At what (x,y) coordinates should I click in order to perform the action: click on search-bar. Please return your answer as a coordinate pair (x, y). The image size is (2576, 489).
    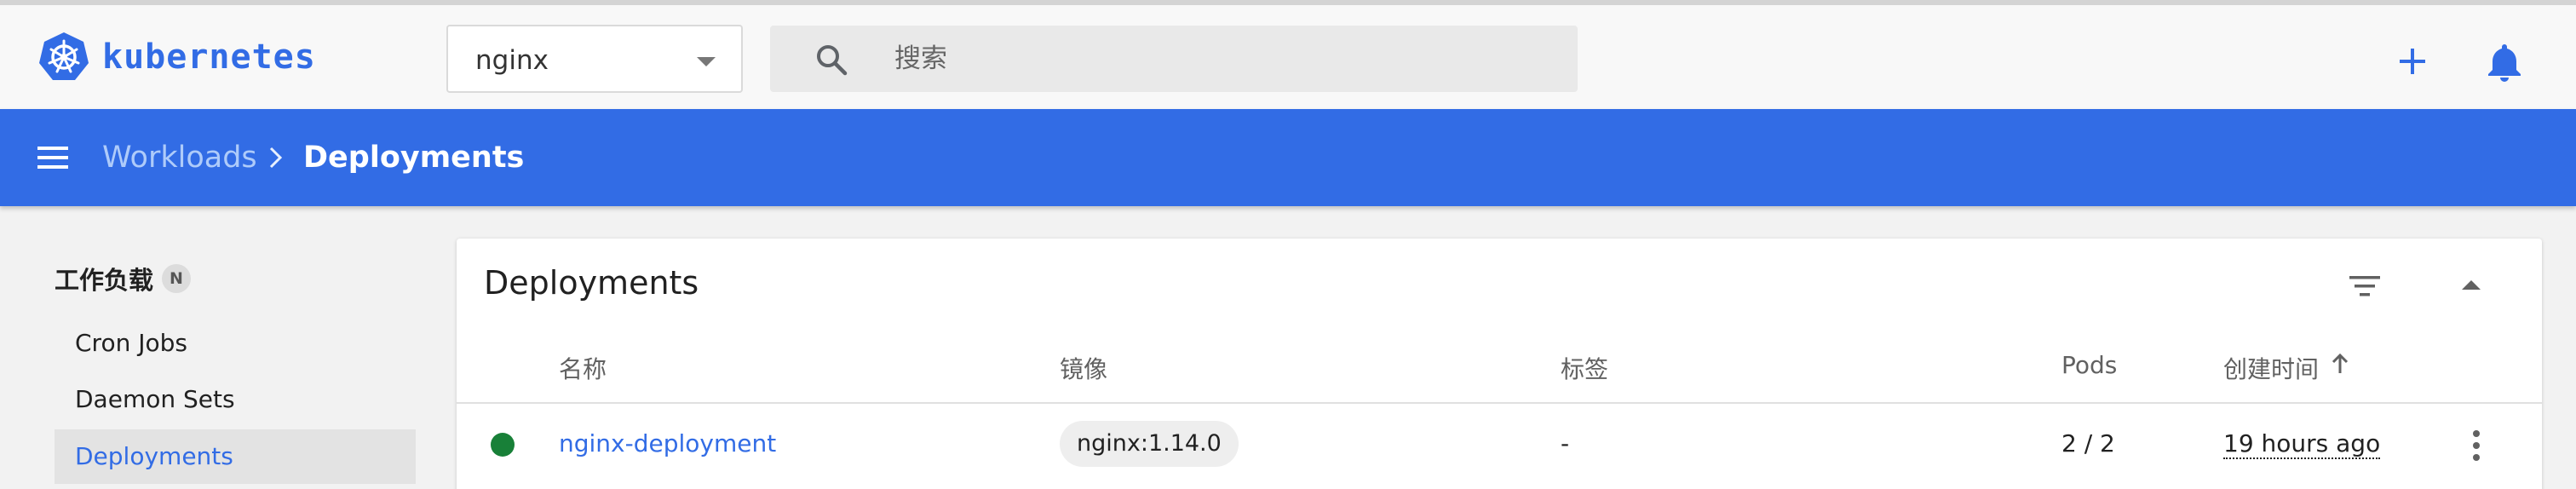
    Looking at the image, I should click on (1174, 59).